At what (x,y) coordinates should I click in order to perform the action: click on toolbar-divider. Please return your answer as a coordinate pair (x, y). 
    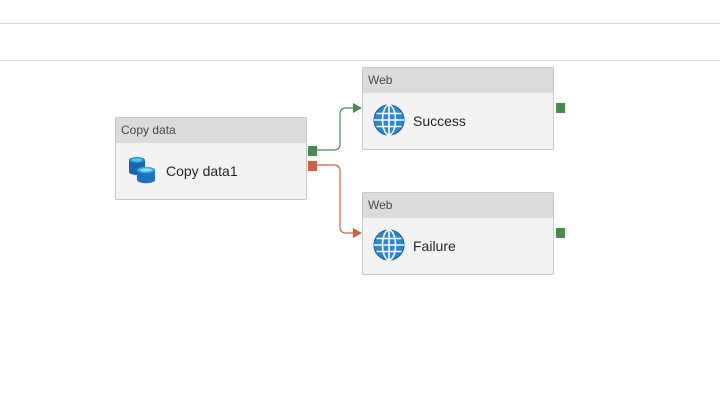
    Looking at the image, I should click on (360, 60).